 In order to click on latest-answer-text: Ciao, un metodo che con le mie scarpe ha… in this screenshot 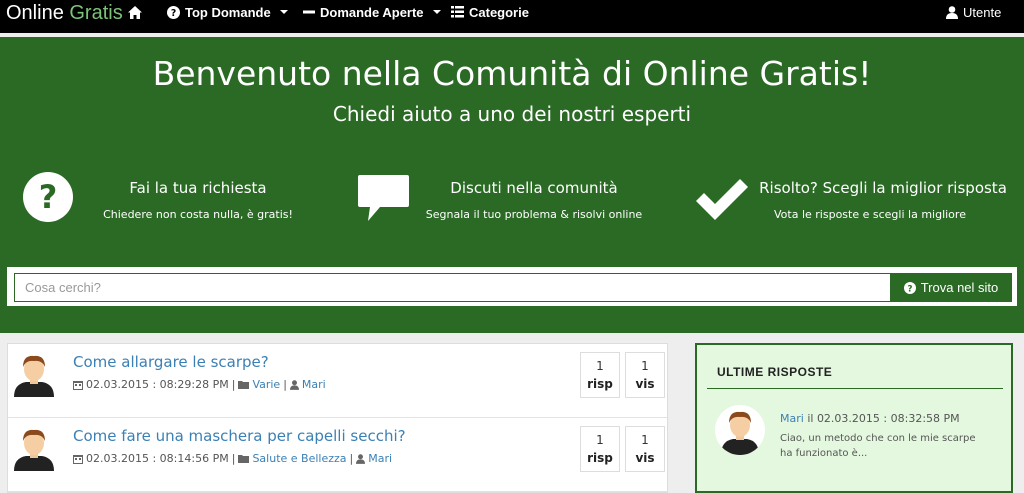, I will do `click(880, 446)`.